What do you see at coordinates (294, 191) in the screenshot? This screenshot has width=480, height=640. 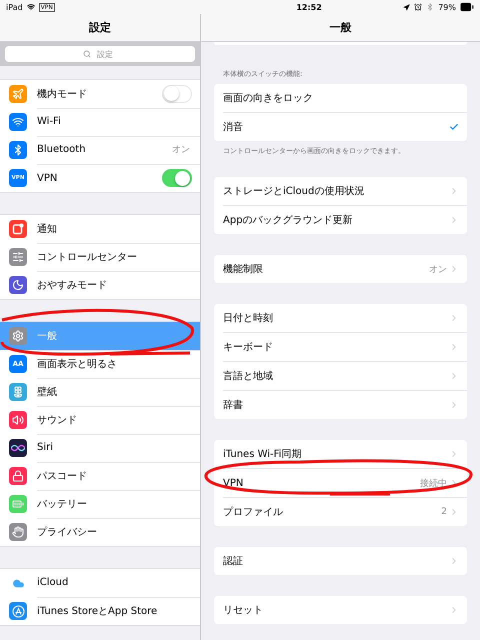 I see `row-label: ストレージとiCloudの使用状況` at bounding box center [294, 191].